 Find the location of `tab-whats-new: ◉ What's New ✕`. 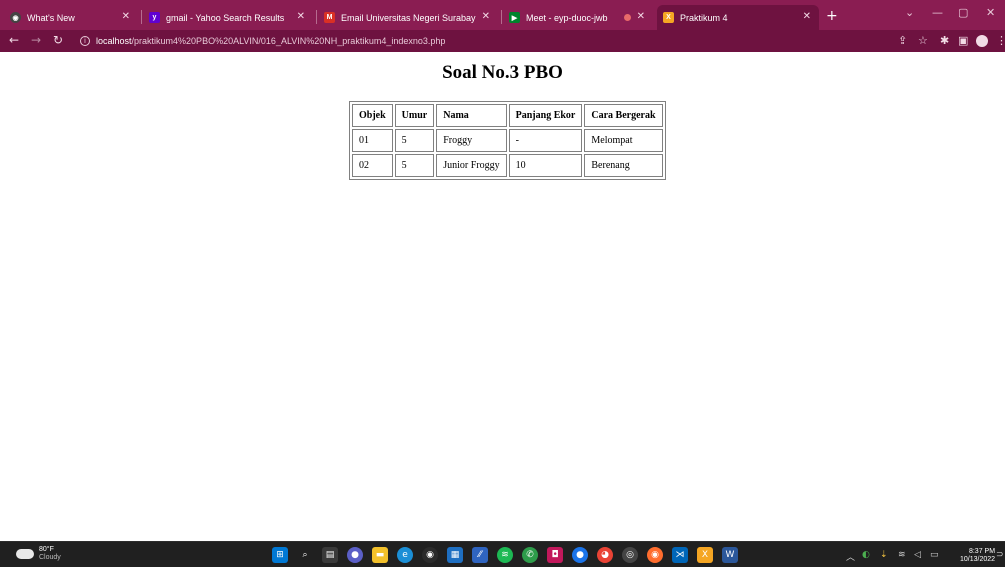

tab-whats-new: ◉ What's New ✕ is located at coordinates (71, 17).